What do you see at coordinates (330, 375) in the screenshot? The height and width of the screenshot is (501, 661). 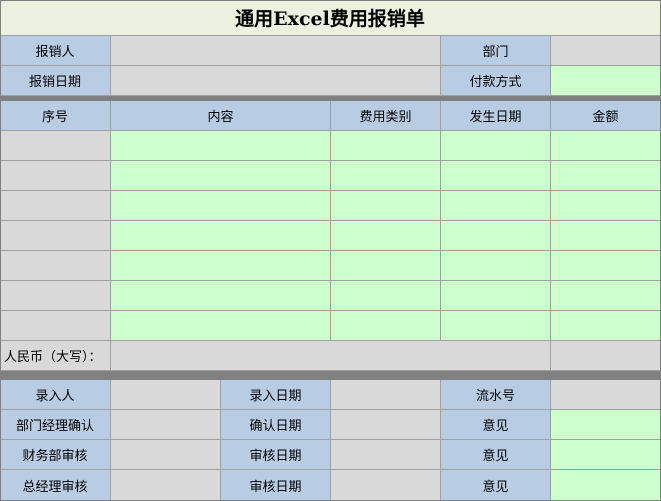 I see `separator-bar` at bounding box center [330, 375].